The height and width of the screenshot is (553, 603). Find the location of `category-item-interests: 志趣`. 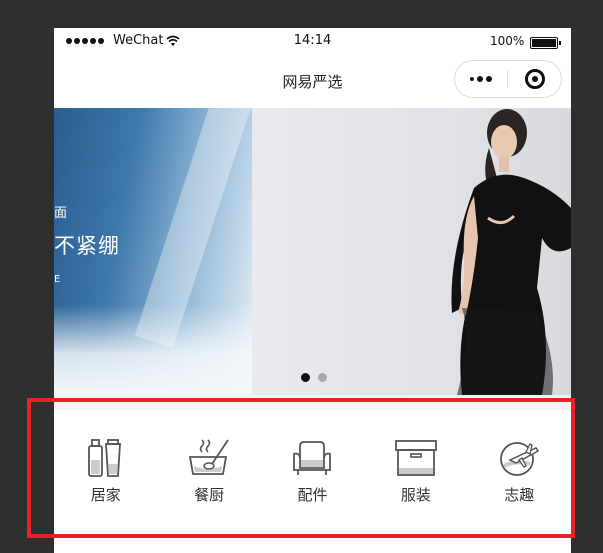

category-item-interests: 志趣 is located at coordinates (519, 471).